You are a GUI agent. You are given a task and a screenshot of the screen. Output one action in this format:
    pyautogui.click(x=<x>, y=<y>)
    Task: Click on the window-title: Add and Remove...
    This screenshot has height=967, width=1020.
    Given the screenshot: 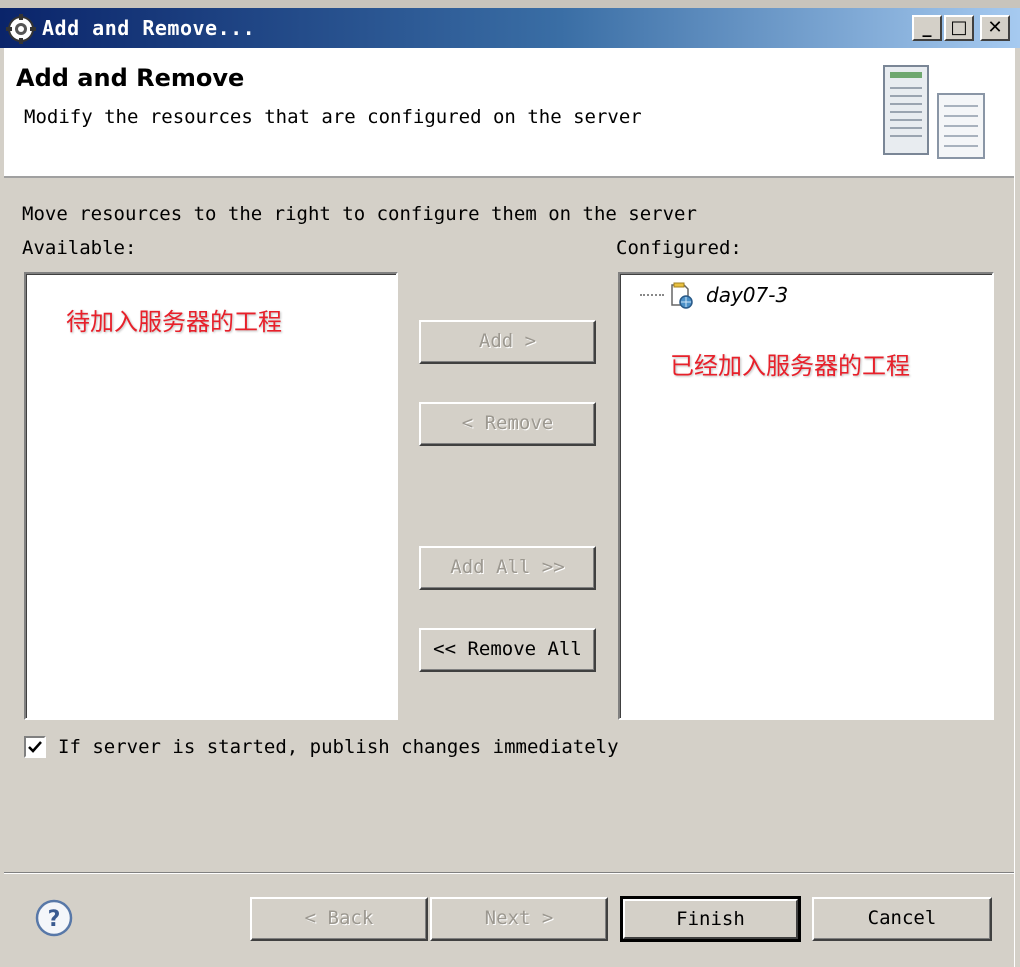 What is the action you would take?
    pyautogui.click(x=149, y=28)
    